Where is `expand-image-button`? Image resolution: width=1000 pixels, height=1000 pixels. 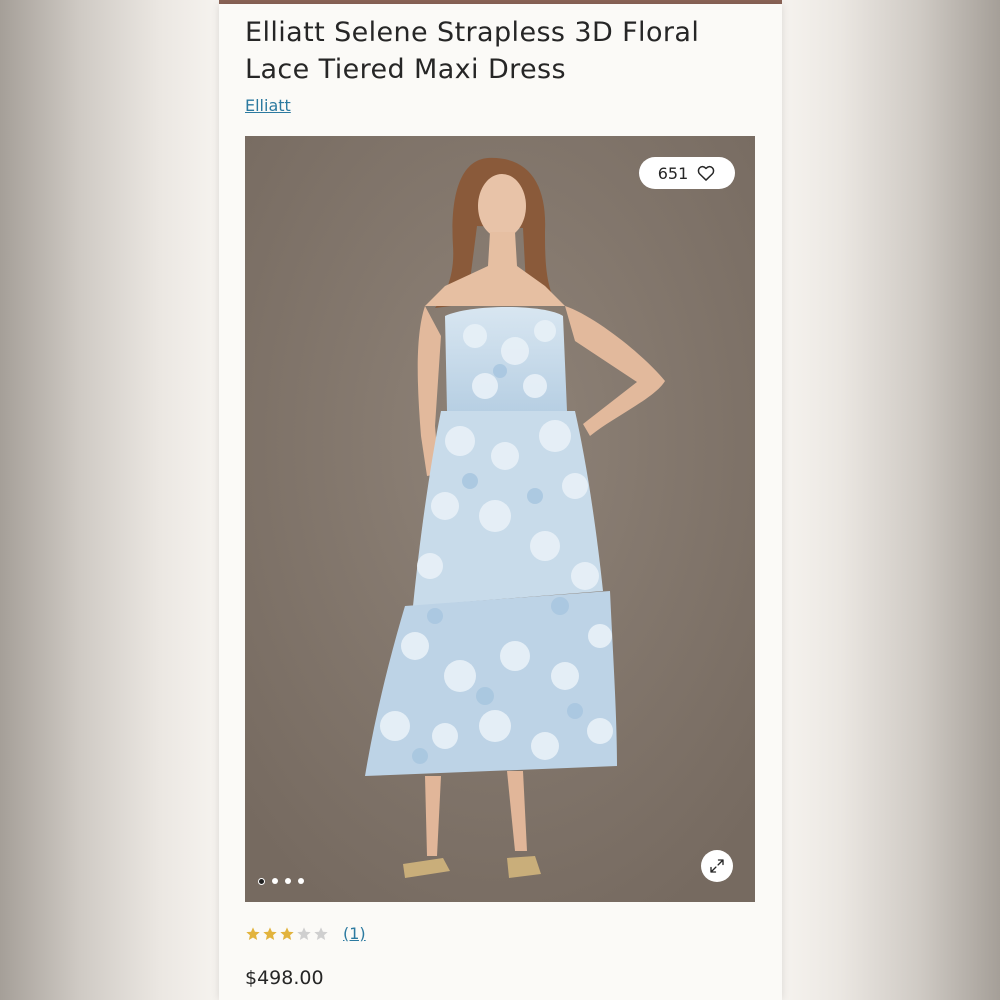
expand-image-button is located at coordinates (717, 866).